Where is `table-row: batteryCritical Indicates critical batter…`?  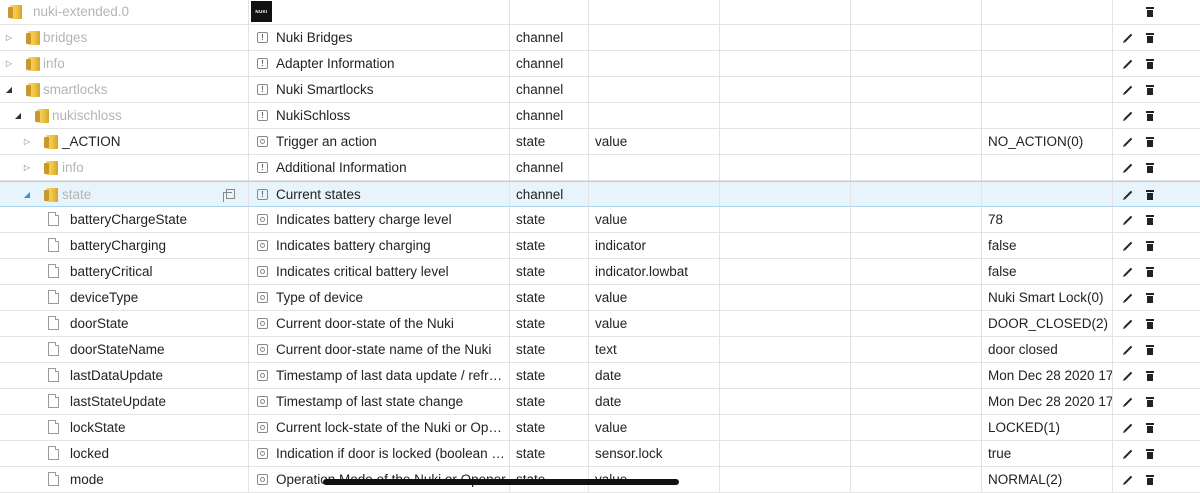
table-row: batteryCritical Indicates critical batter… is located at coordinates (600, 272).